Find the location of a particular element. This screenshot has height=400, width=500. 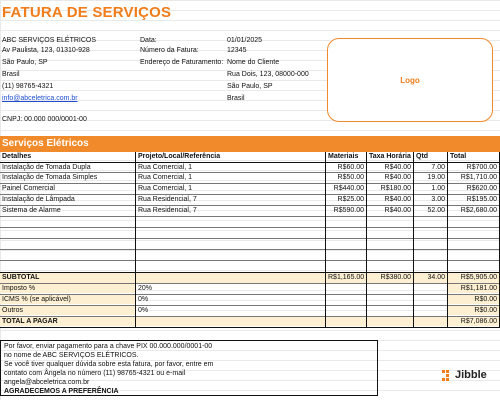

icms-row: ICMS % (se aplicável) 0% R$0.00 is located at coordinates (250, 300).